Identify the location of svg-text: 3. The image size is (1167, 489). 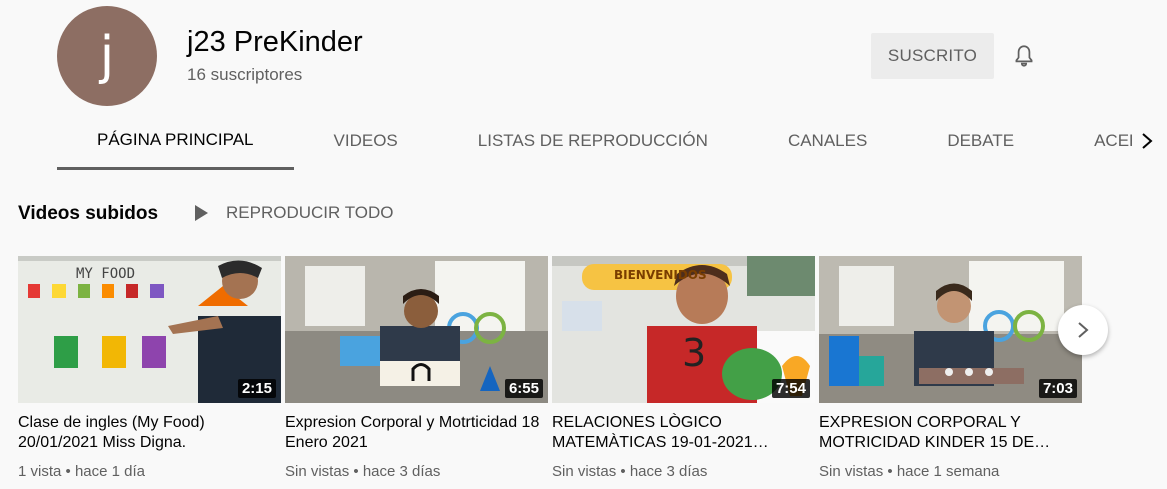
(694, 353).